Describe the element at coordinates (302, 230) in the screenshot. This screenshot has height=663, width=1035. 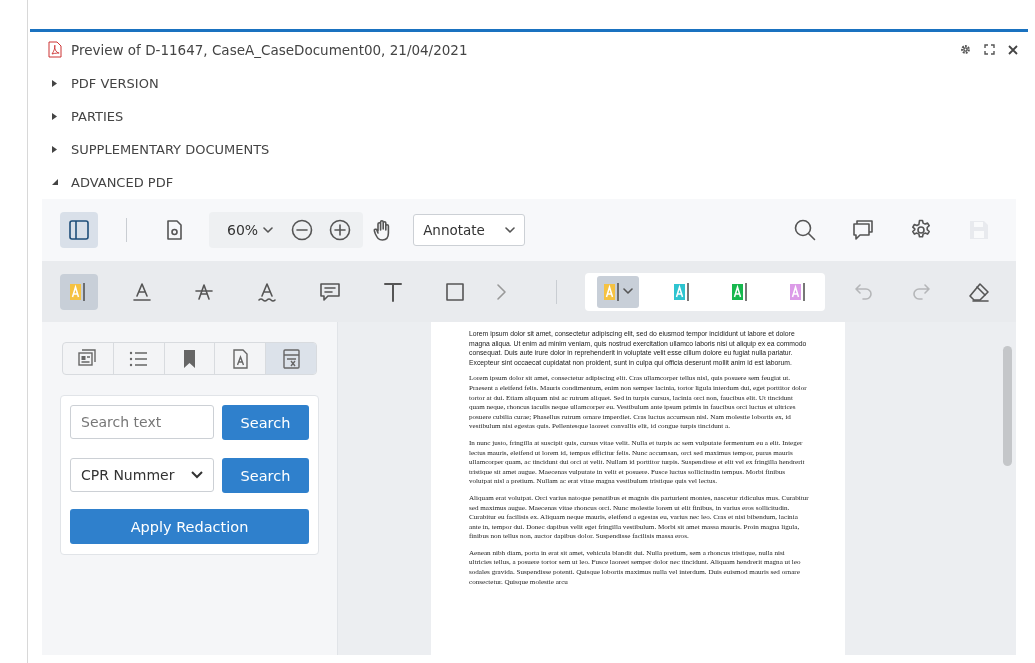
I see `zoom-out-icon` at that location.